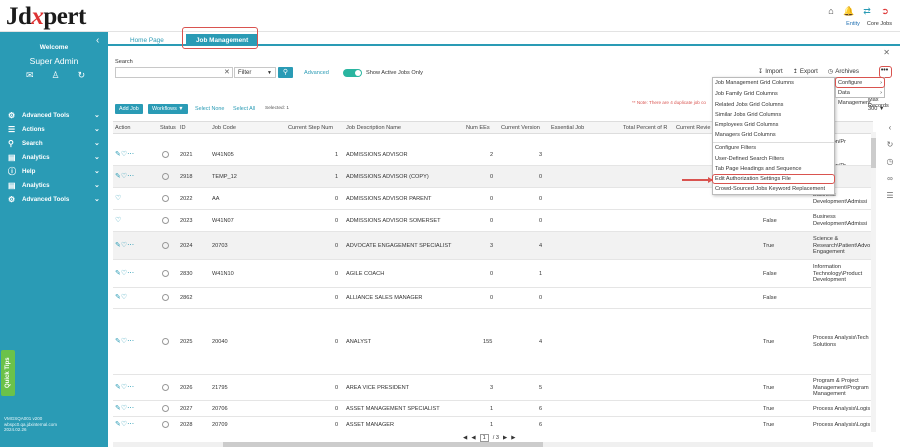 This screenshot has height=447, width=900. Describe the element at coordinates (373, 128) in the screenshot. I see `col-job-description: Job Description Name` at that location.